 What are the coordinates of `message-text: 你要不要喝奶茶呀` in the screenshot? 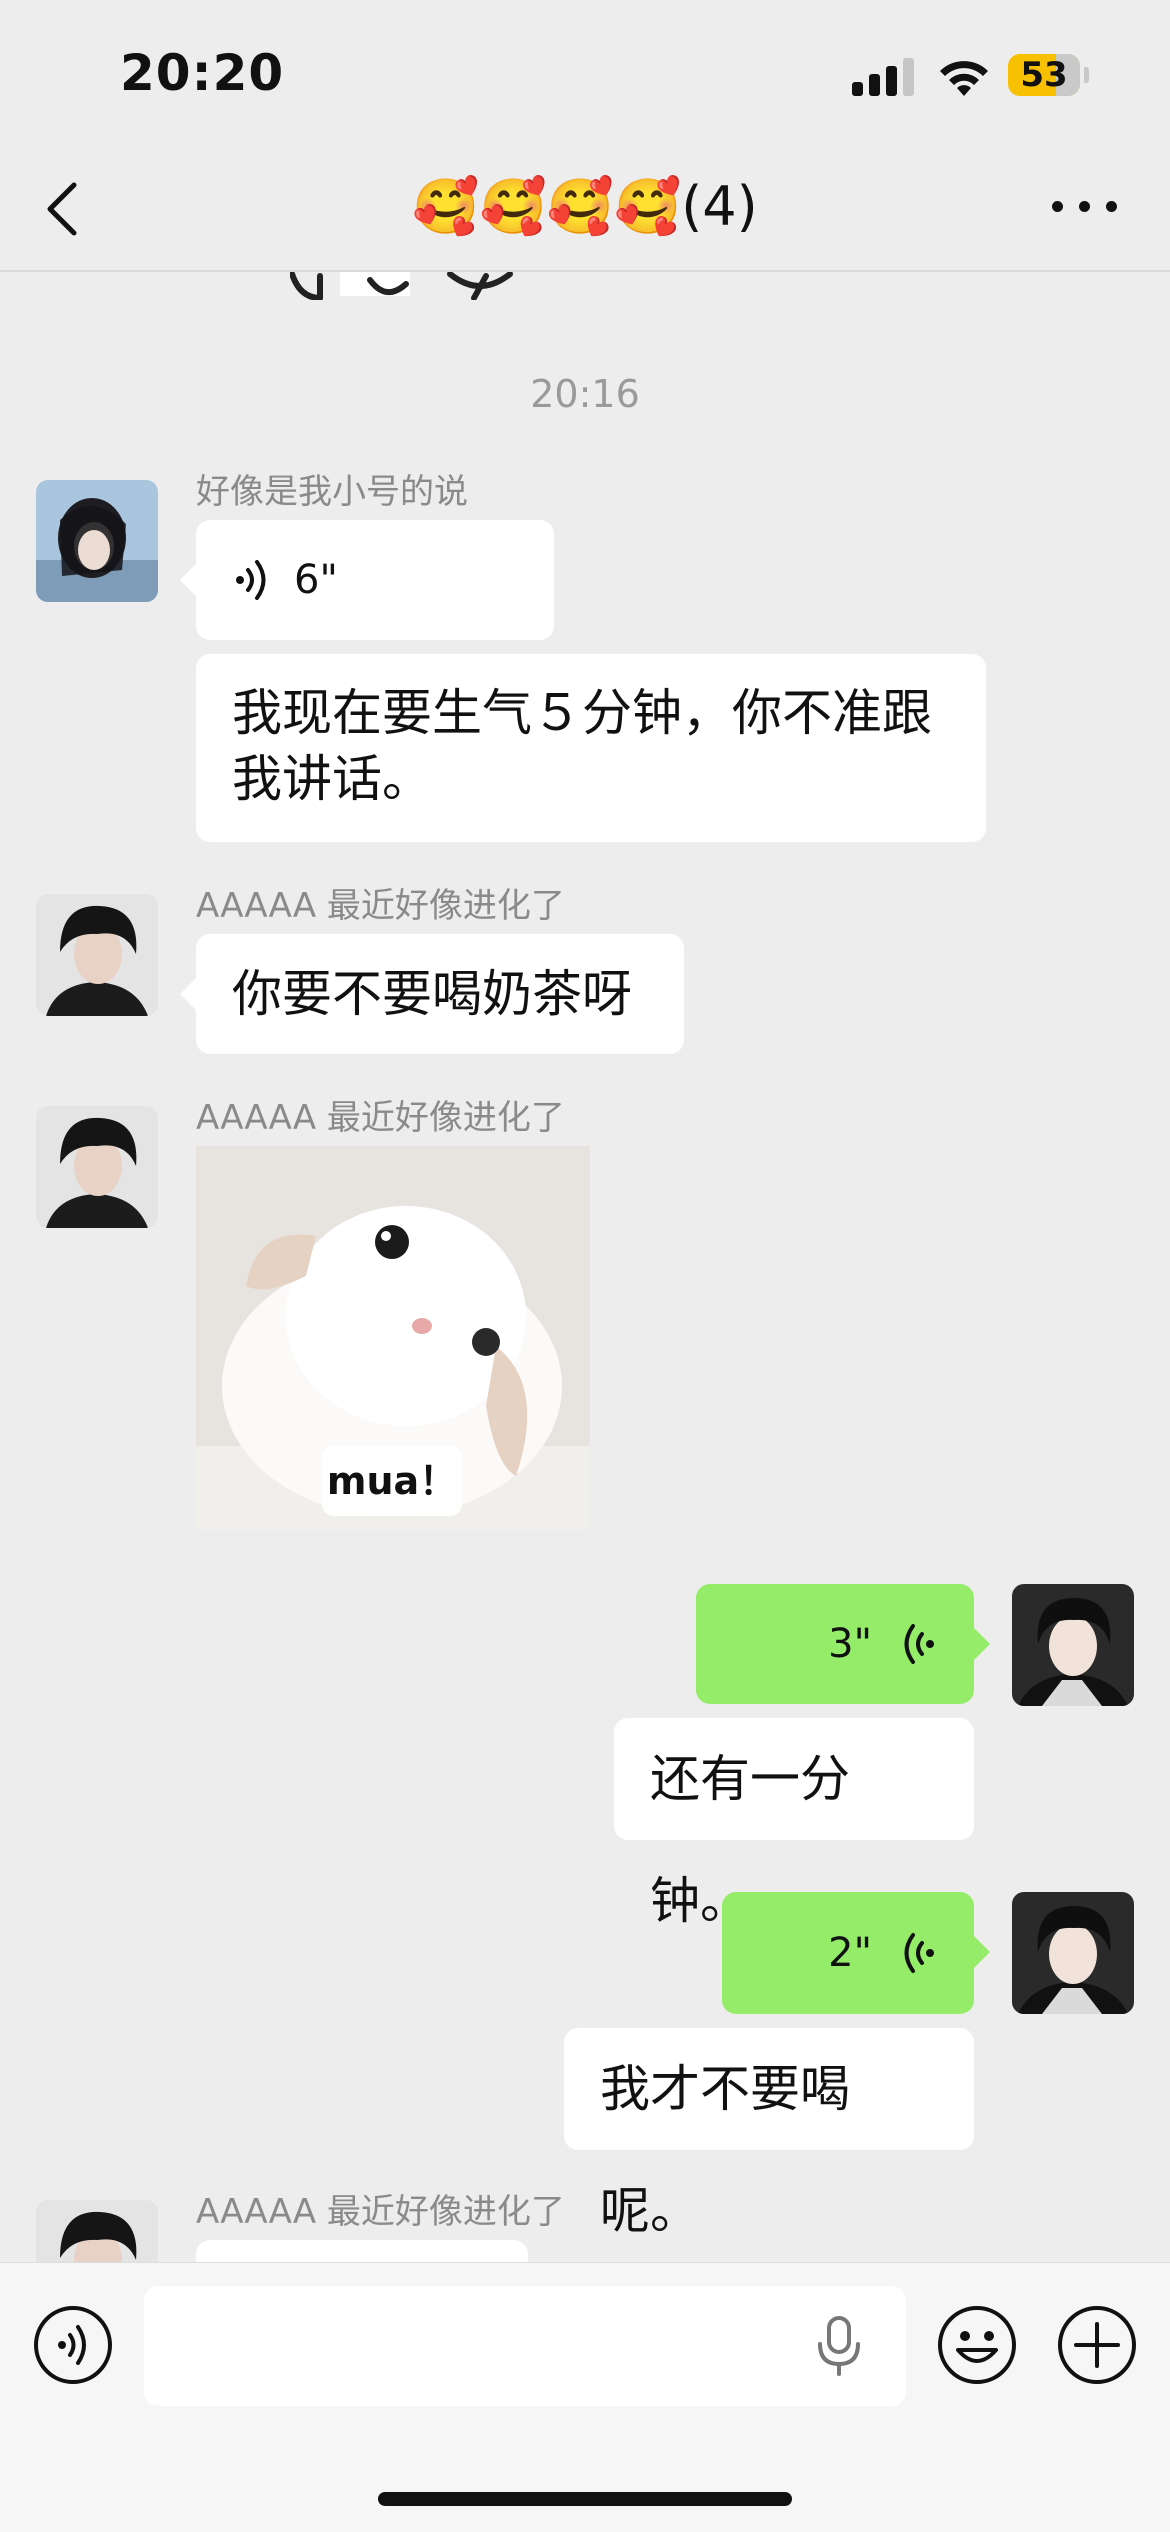 It's located at (432, 994).